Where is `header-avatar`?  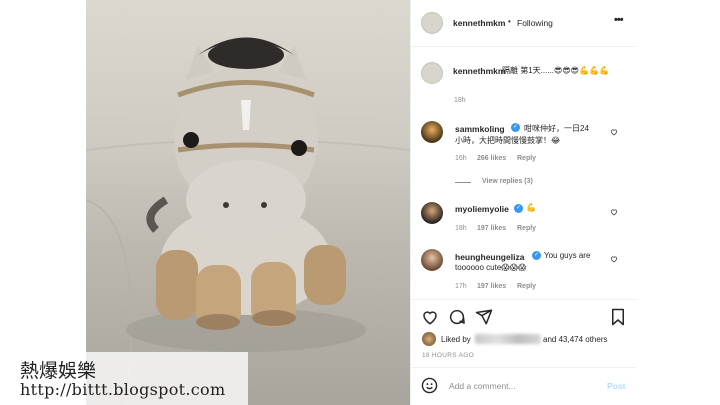
header-avatar is located at coordinates (432, 23).